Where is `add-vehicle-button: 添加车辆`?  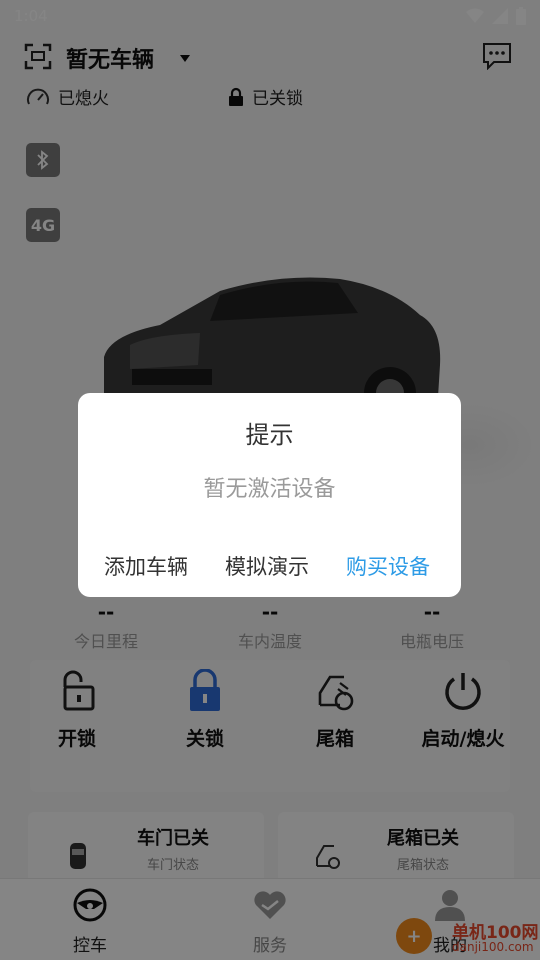
add-vehicle-button: 添加车辆 is located at coordinates (146, 566).